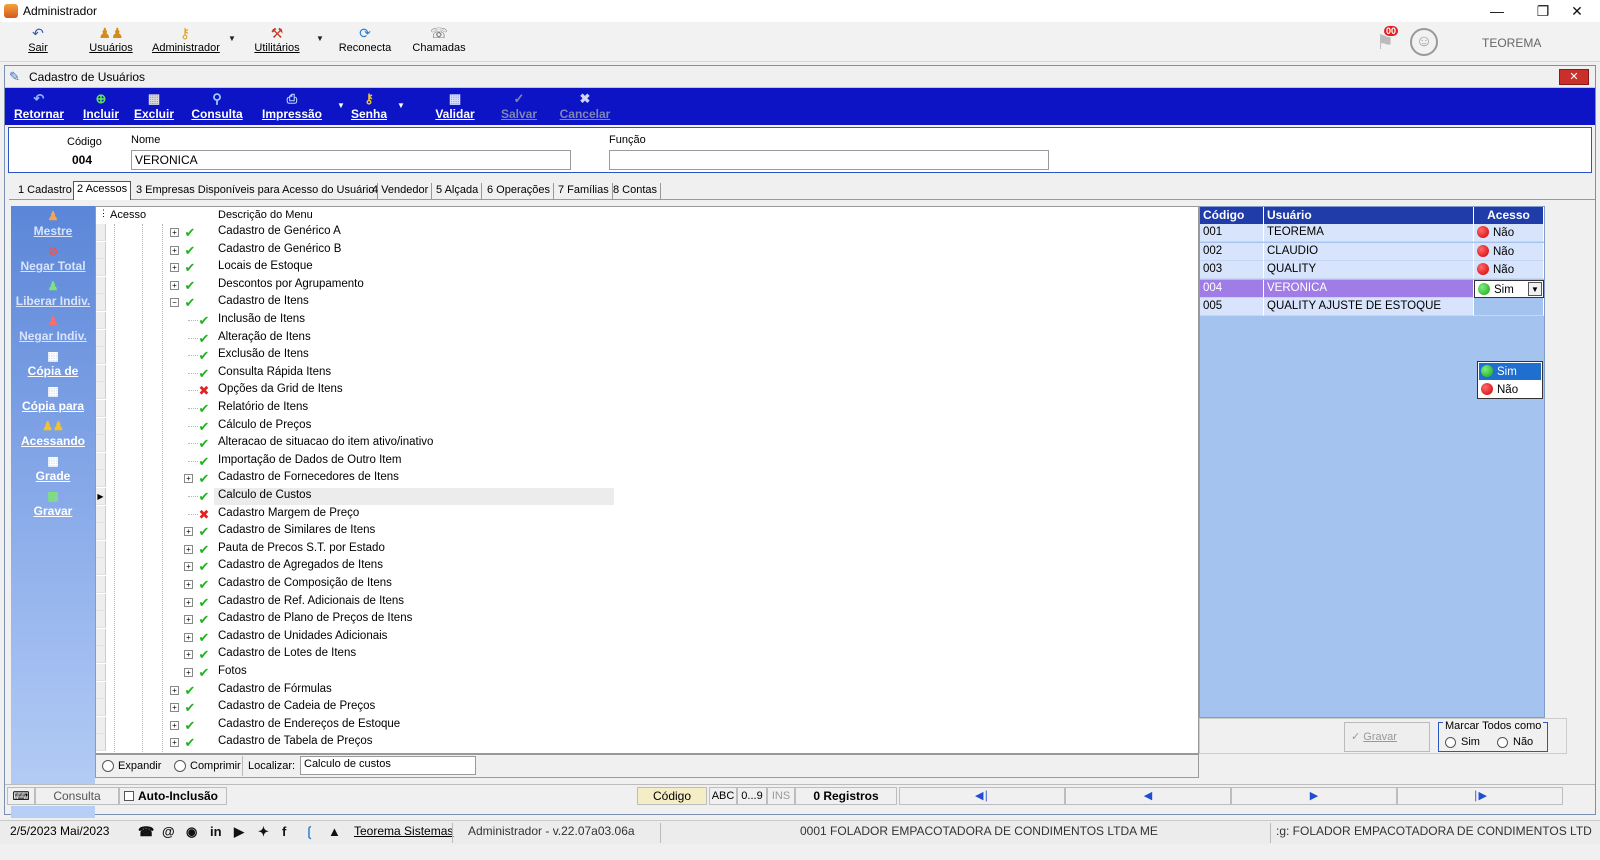  I want to click on access-denied-icon: ✖, so click(204, 390).